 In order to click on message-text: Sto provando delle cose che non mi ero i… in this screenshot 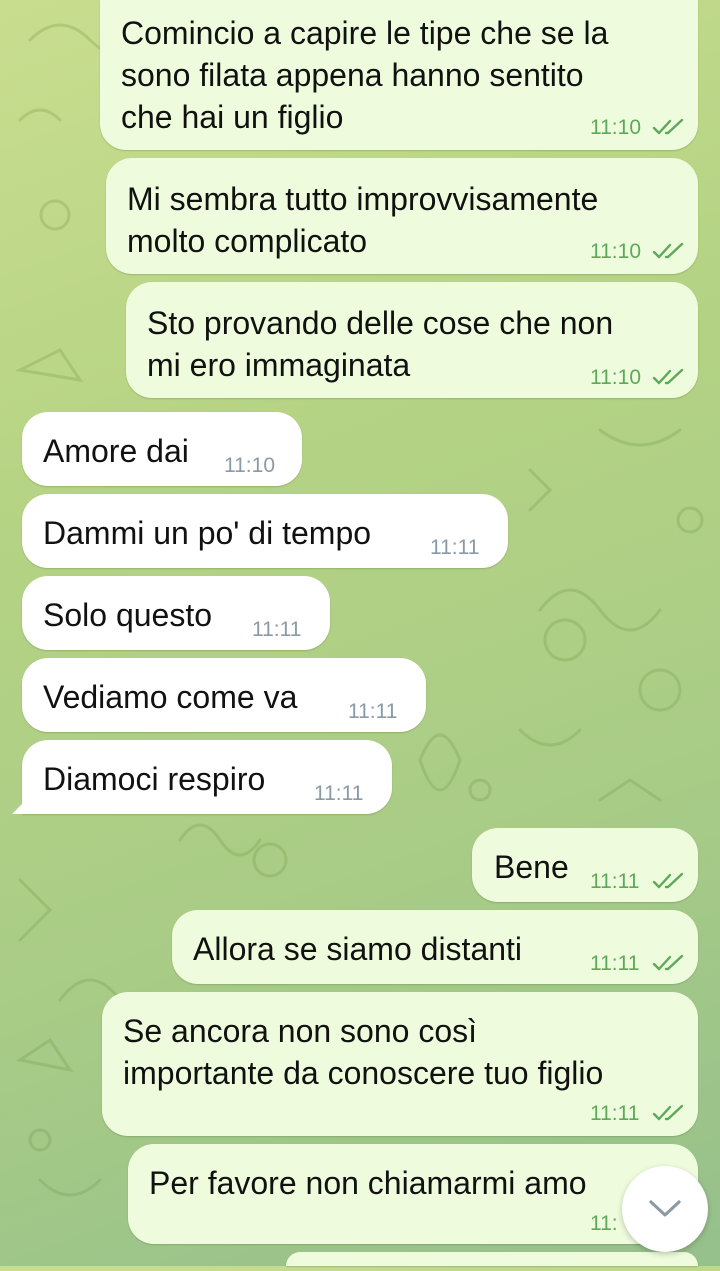, I will do `click(380, 344)`.